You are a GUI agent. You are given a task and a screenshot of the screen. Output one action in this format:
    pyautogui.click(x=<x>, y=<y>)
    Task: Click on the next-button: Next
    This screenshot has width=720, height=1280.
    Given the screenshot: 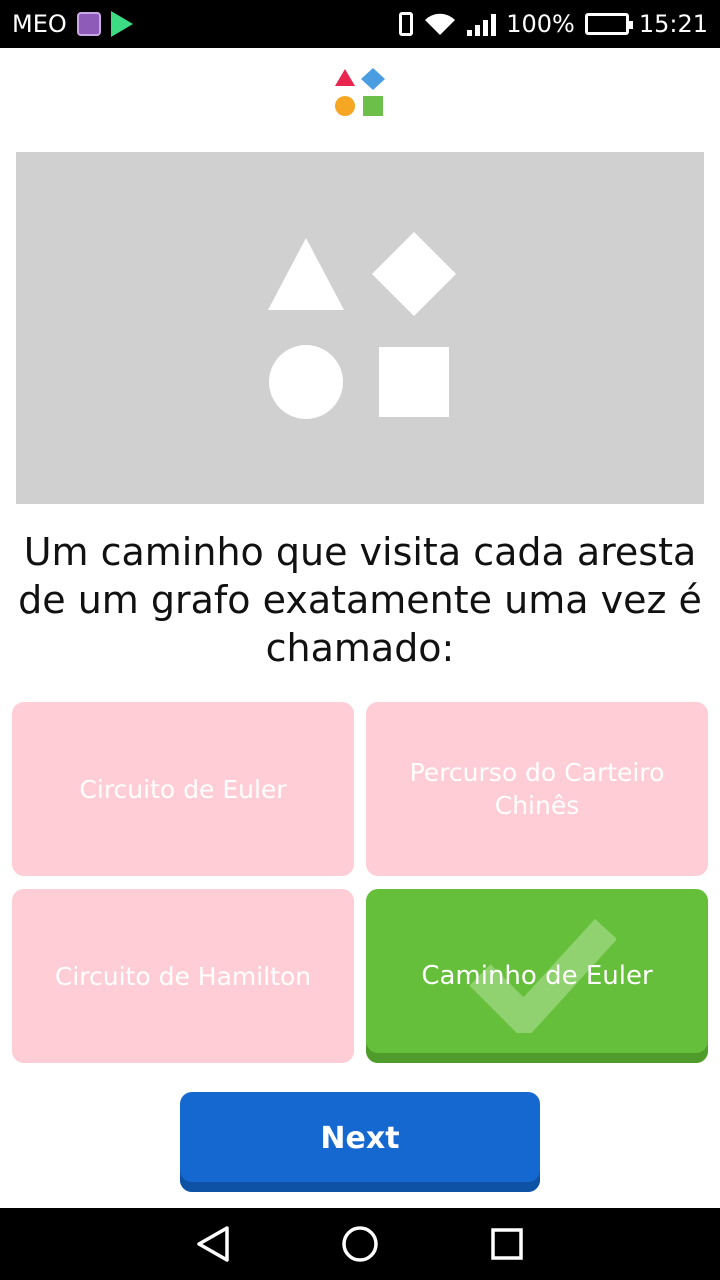 What is the action you would take?
    pyautogui.click(x=360, y=1142)
    